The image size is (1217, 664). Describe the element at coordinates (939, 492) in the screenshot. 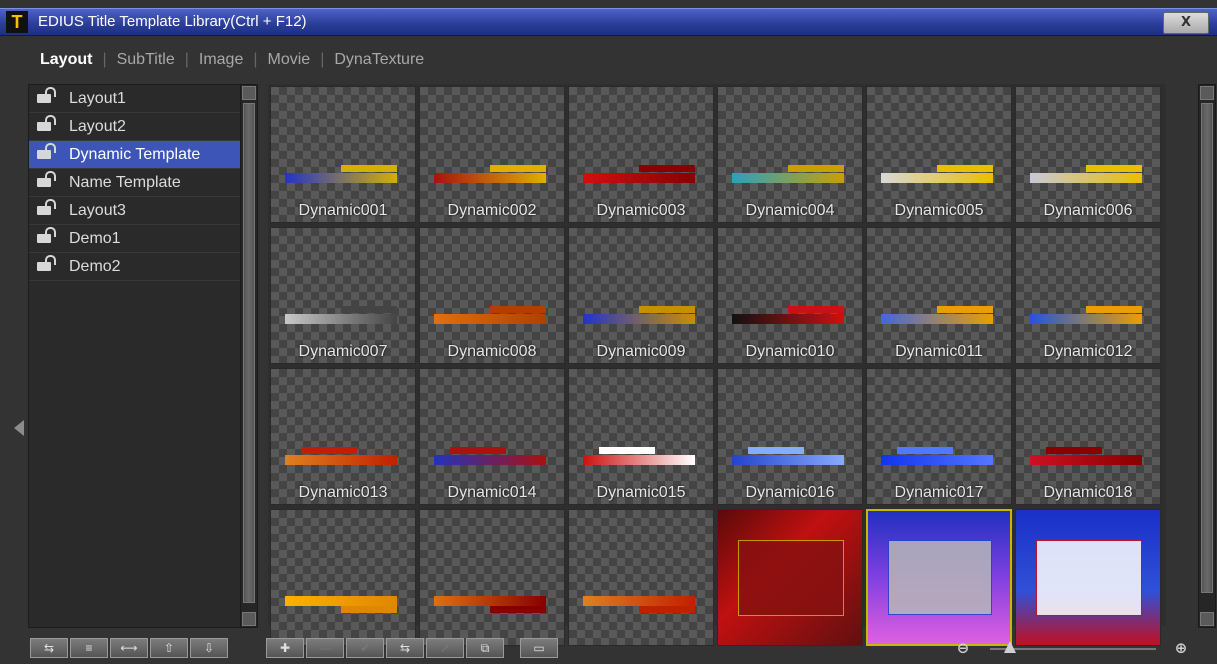

I see `template-label: Dynamic017` at that location.